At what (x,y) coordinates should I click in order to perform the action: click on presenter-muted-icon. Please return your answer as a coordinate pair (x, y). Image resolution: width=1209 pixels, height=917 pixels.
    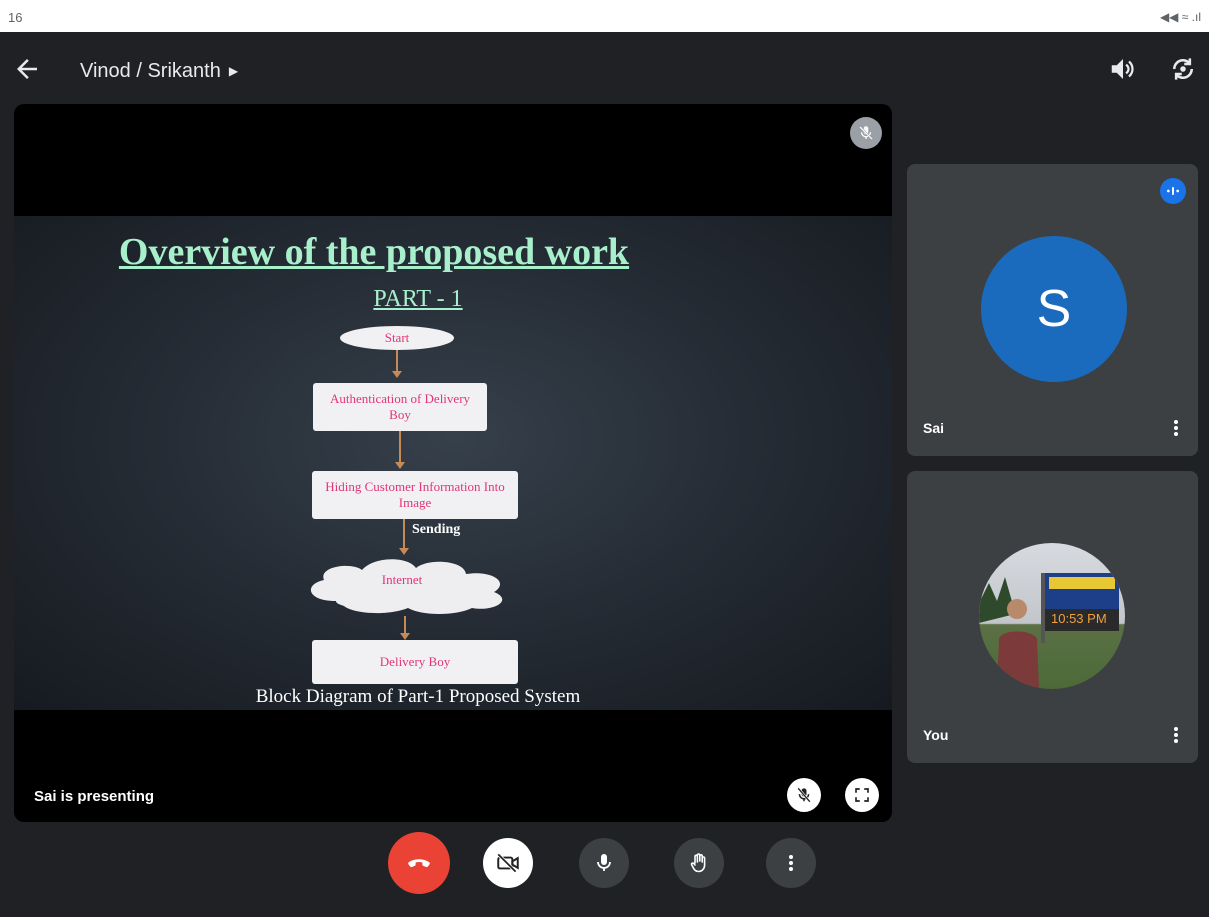
    Looking at the image, I should click on (866, 133).